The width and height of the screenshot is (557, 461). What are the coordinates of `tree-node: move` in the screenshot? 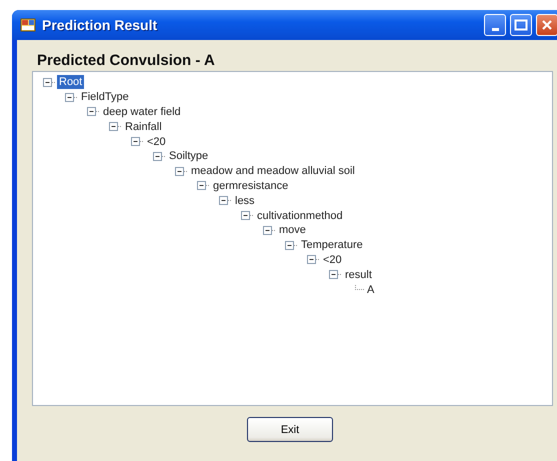 It's located at (292, 230).